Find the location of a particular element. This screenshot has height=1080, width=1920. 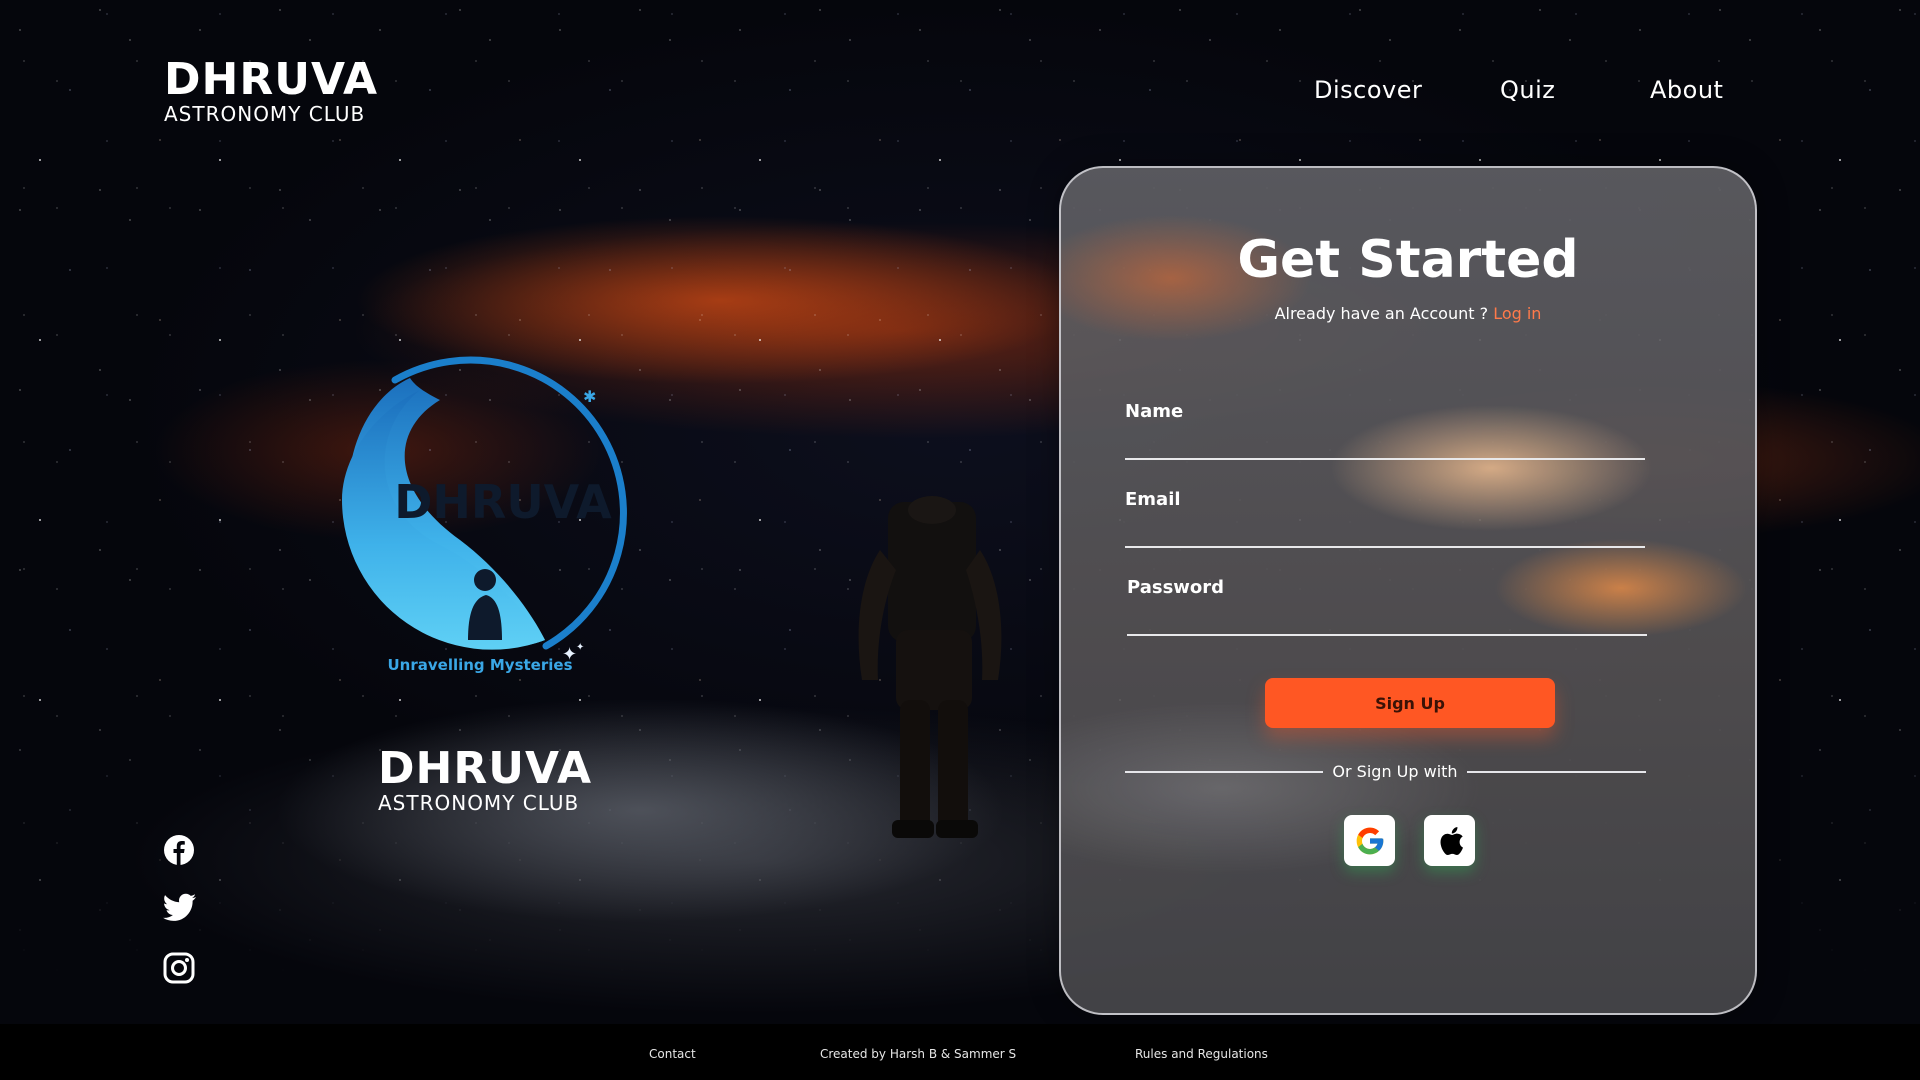

twitter-icon is located at coordinates (179, 909).